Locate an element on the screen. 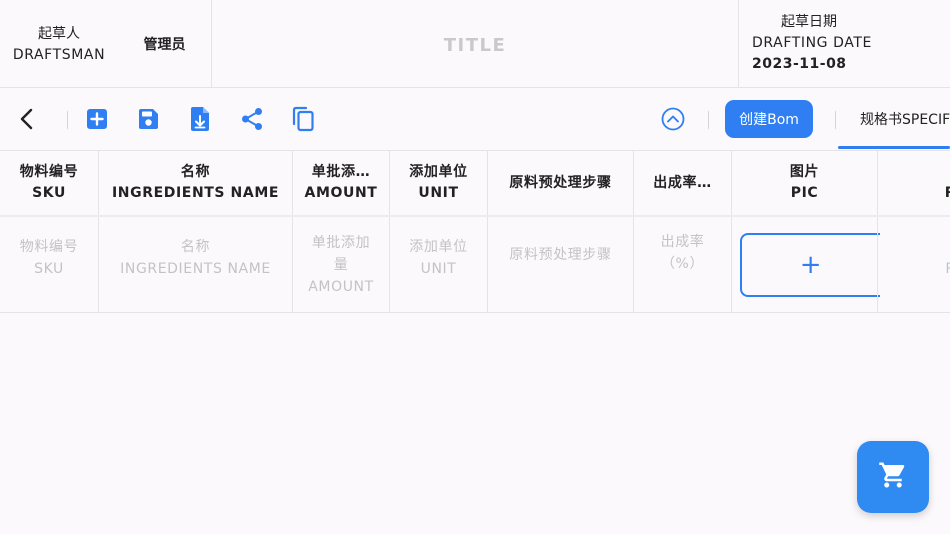 This screenshot has width=950, height=534. column-header-cn: 名称 is located at coordinates (195, 172).